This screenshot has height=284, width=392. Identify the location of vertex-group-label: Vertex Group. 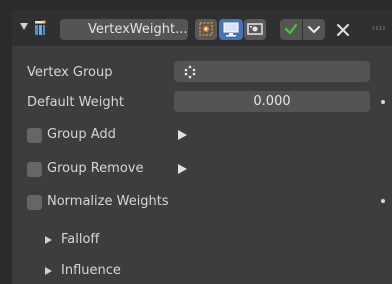
(70, 72).